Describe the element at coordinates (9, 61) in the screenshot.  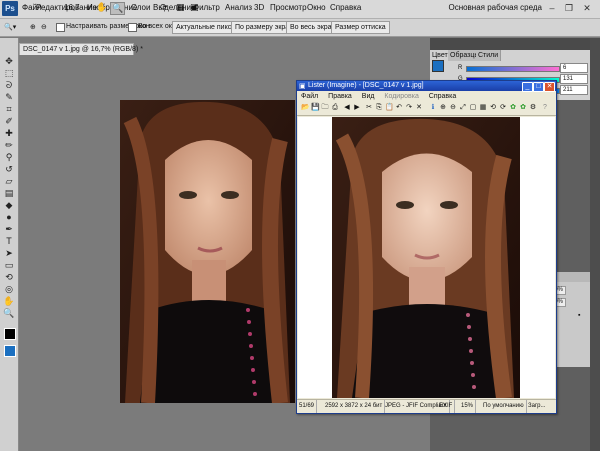
I see `move-tool-icon: ✥` at that location.